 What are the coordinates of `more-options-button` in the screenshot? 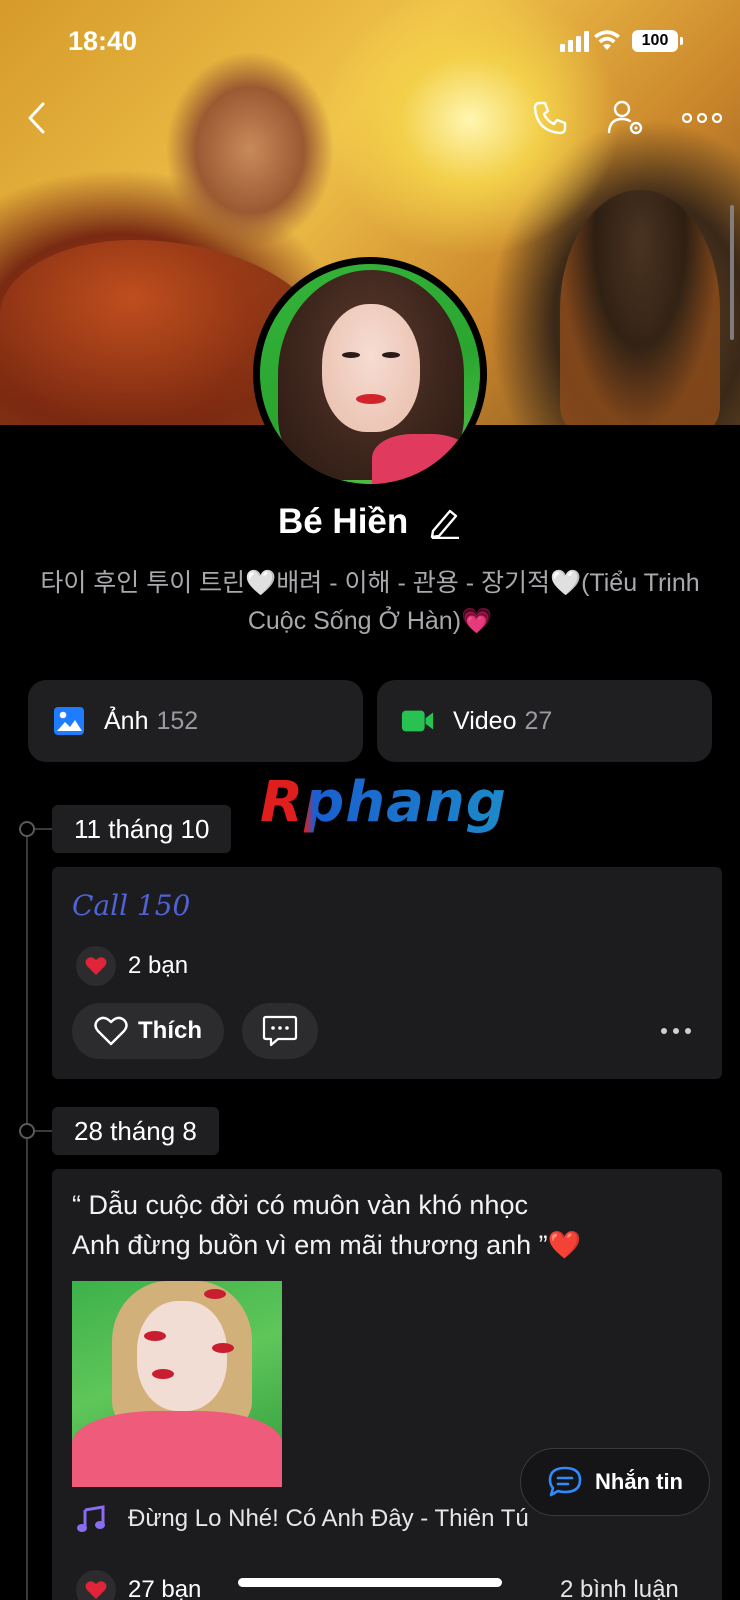 It's located at (702, 118).